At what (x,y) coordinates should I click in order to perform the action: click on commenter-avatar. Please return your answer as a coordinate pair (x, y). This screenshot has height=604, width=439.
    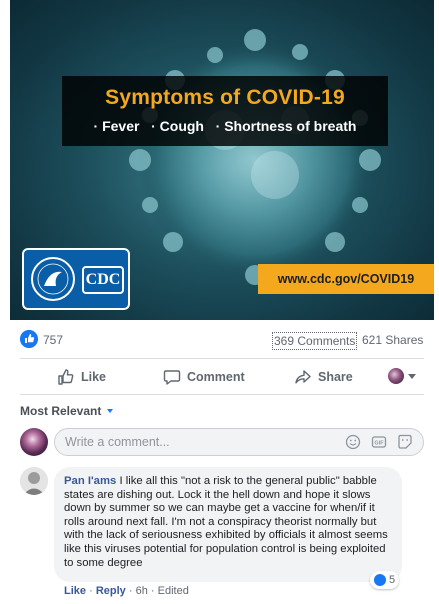
    Looking at the image, I should click on (34, 481).